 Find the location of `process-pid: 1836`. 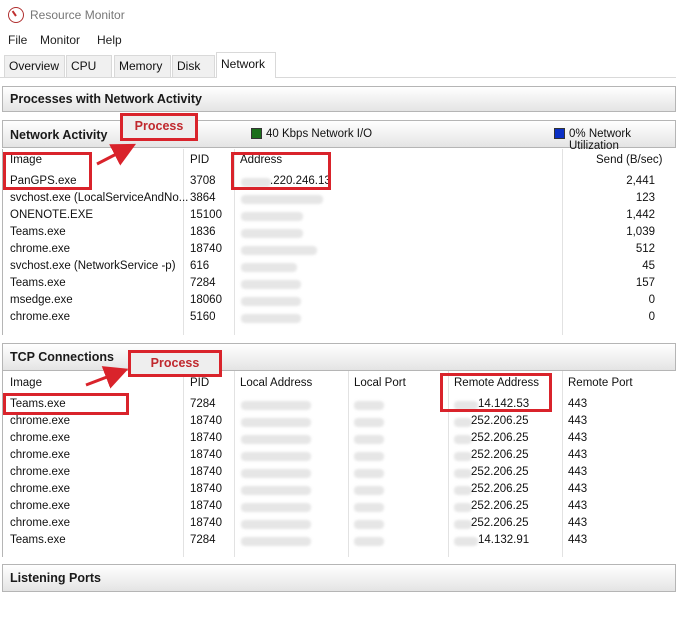

process-pid: 1836 is located at coordinates (203, 232).